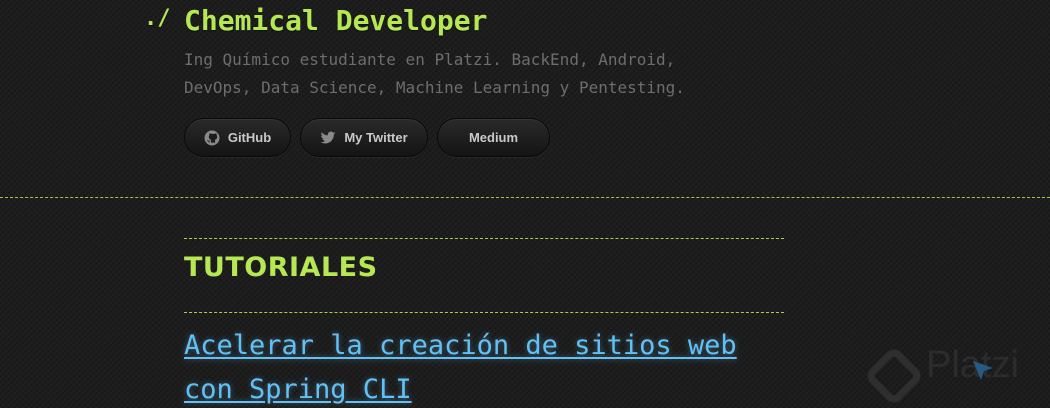  Describe the element at coordinates (894, 376) in the screenshot. I see `platzi-logo-icon` at that location.